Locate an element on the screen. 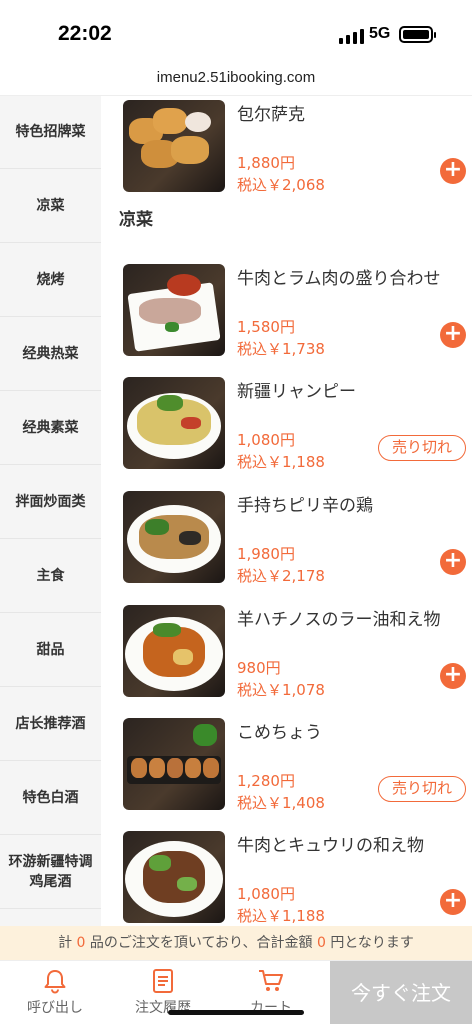  menu-item: 新疆リャンピー 1,080円 税込￥1,188 売り切れ is located at coordinates (297, 425).